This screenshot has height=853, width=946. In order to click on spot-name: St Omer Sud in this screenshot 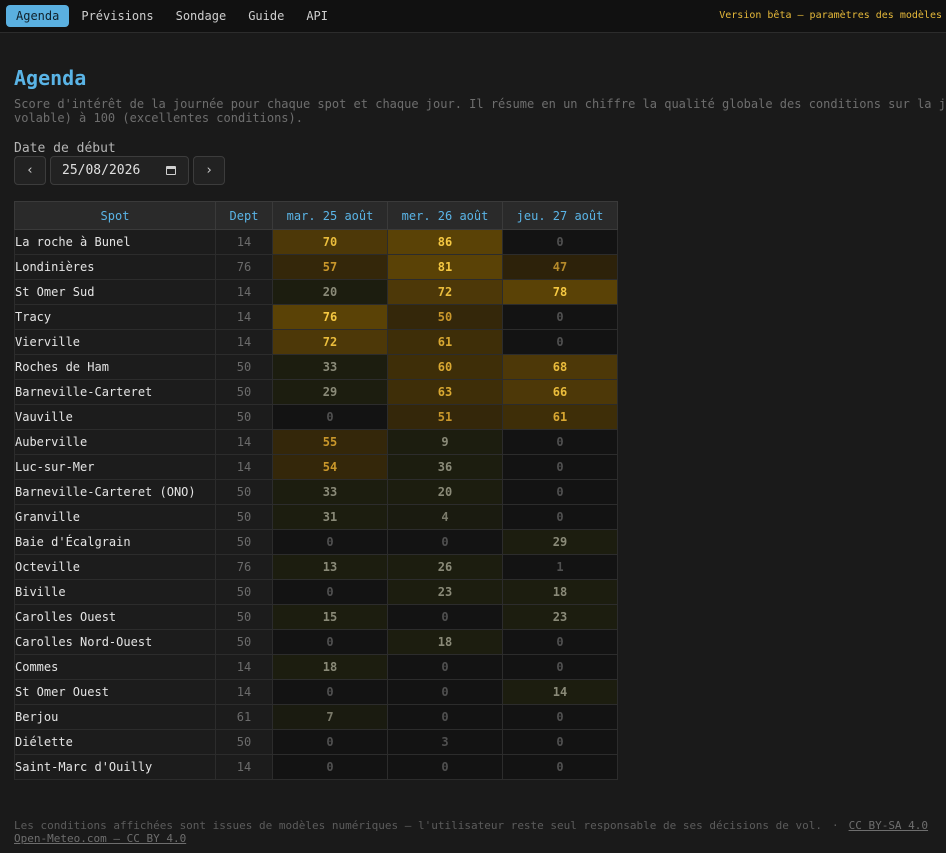, I will do `click(115, 292)`.